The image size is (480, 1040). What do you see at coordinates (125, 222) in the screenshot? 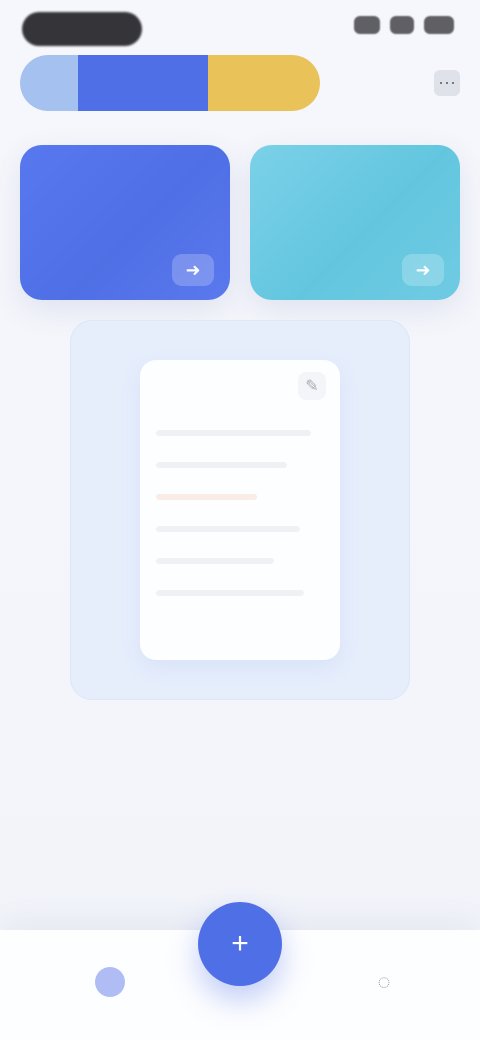
I see `feature-card-blue: ➜` at bounding box center [125, 222].